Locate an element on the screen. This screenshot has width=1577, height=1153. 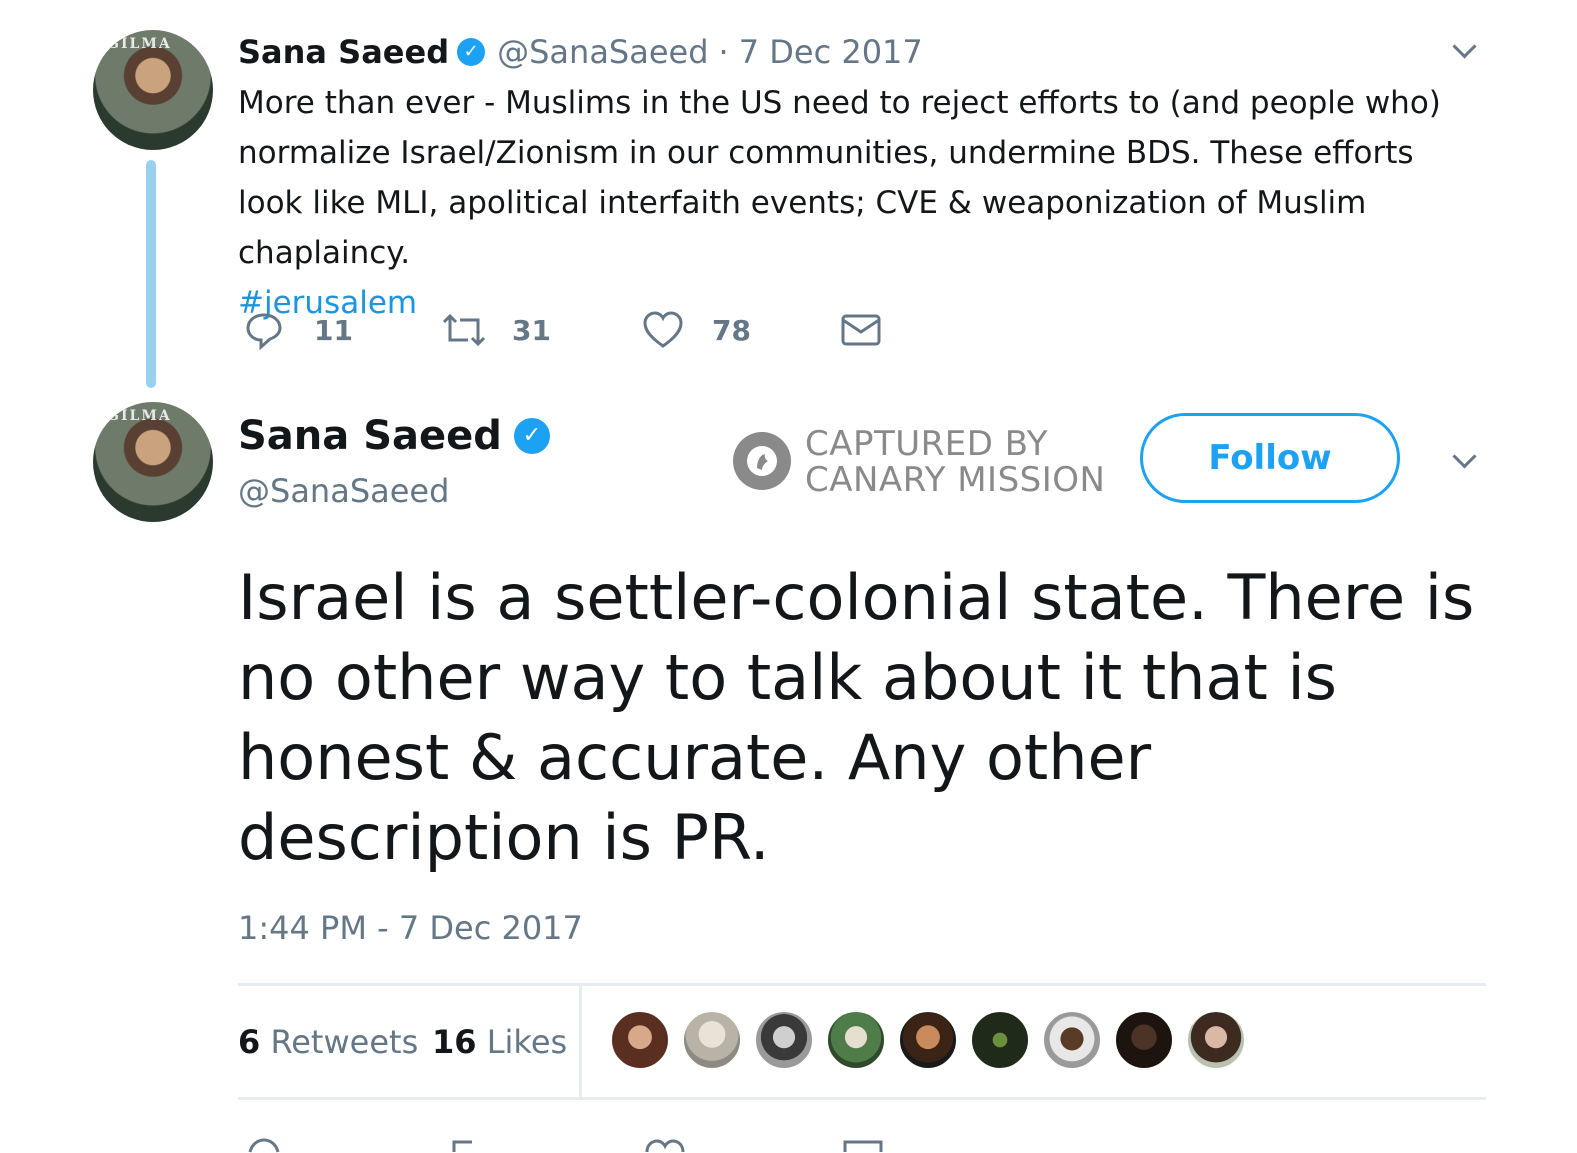
retweets-stat-label: Retweets is located at coordinates (344, 1042).